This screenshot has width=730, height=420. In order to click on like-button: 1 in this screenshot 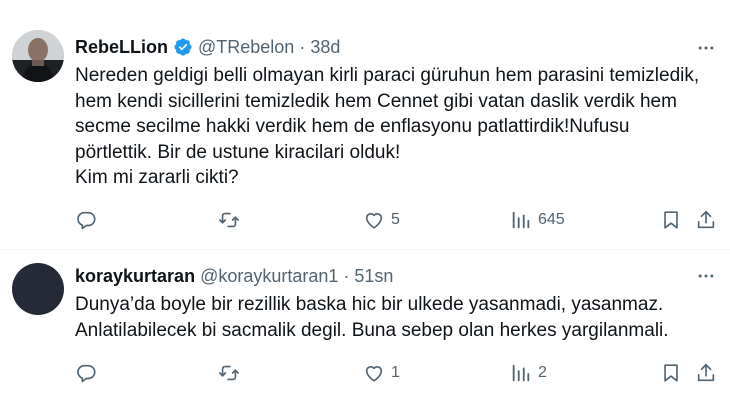, I will do `click(381, 373)`.